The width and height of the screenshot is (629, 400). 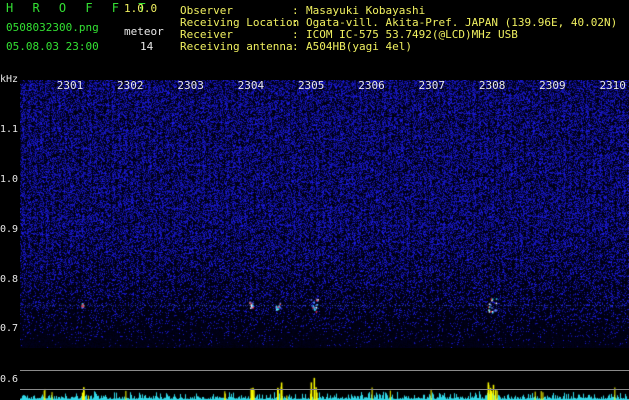 What do you see at coordinates (432, 85) in the screenshot?
I see `time-label-2307: 2307` at bounding box center [432, 85].